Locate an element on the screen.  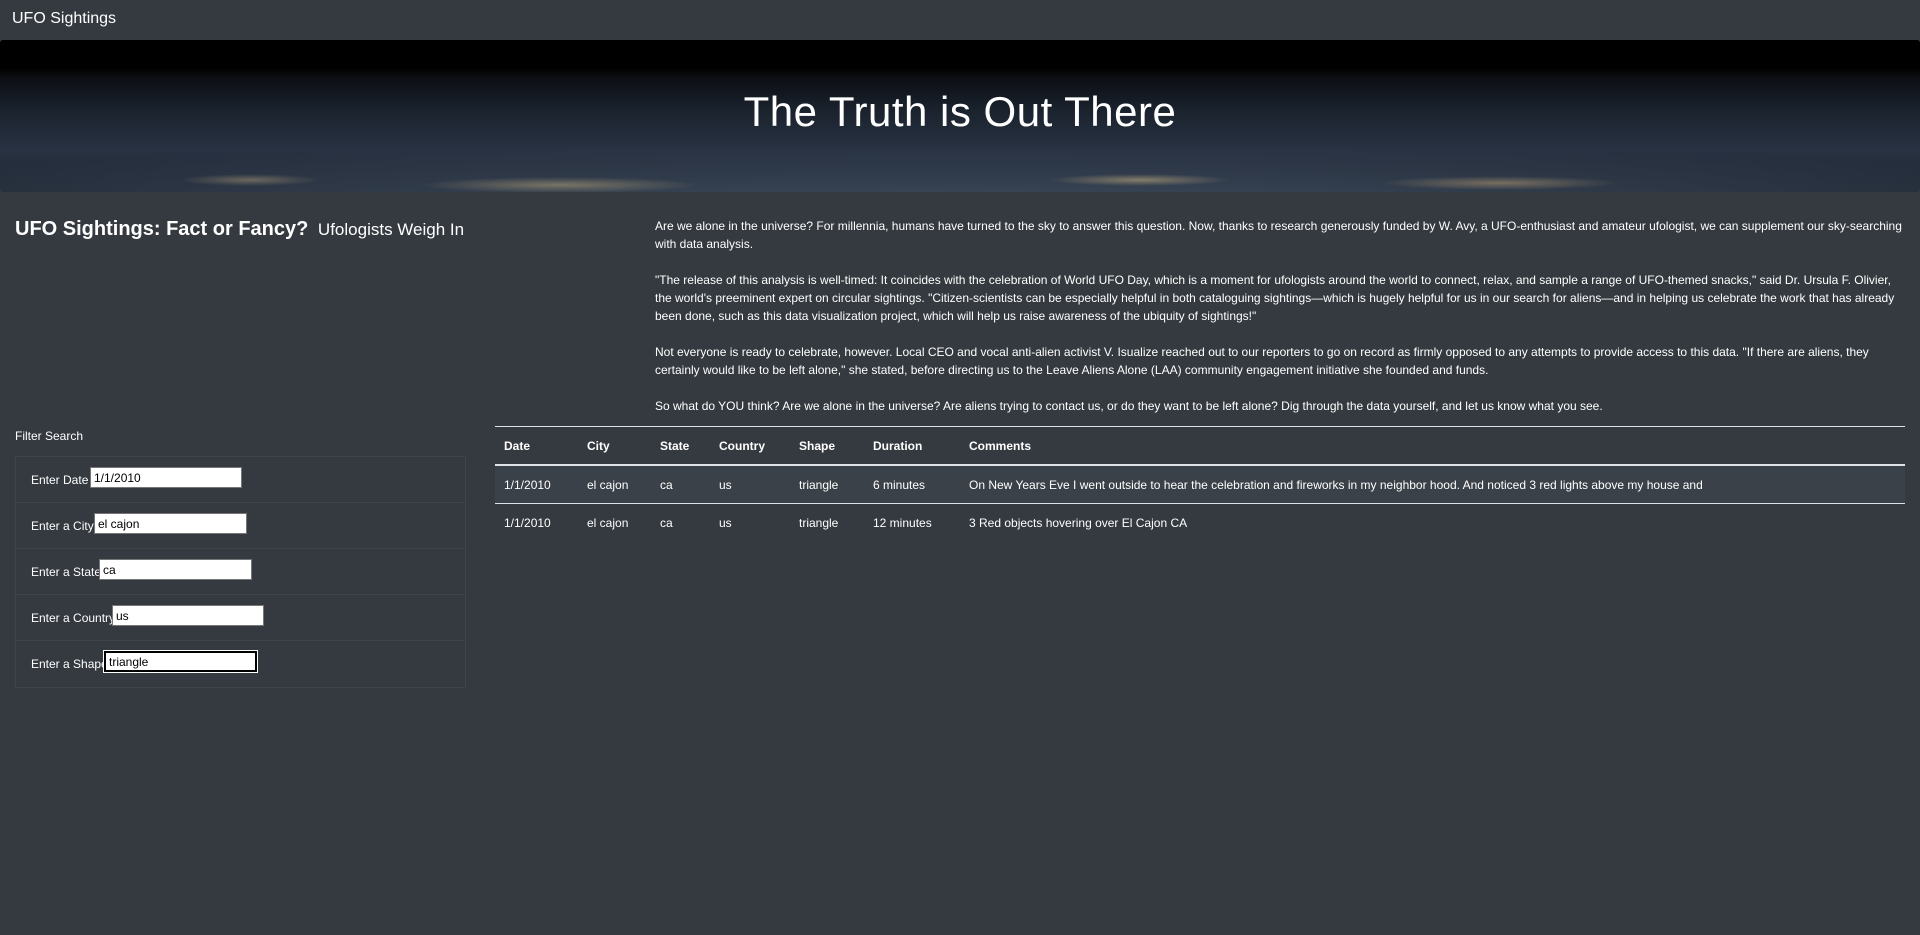
shape-filter-label: Enter a Shape is located at coordinates (69, 664).